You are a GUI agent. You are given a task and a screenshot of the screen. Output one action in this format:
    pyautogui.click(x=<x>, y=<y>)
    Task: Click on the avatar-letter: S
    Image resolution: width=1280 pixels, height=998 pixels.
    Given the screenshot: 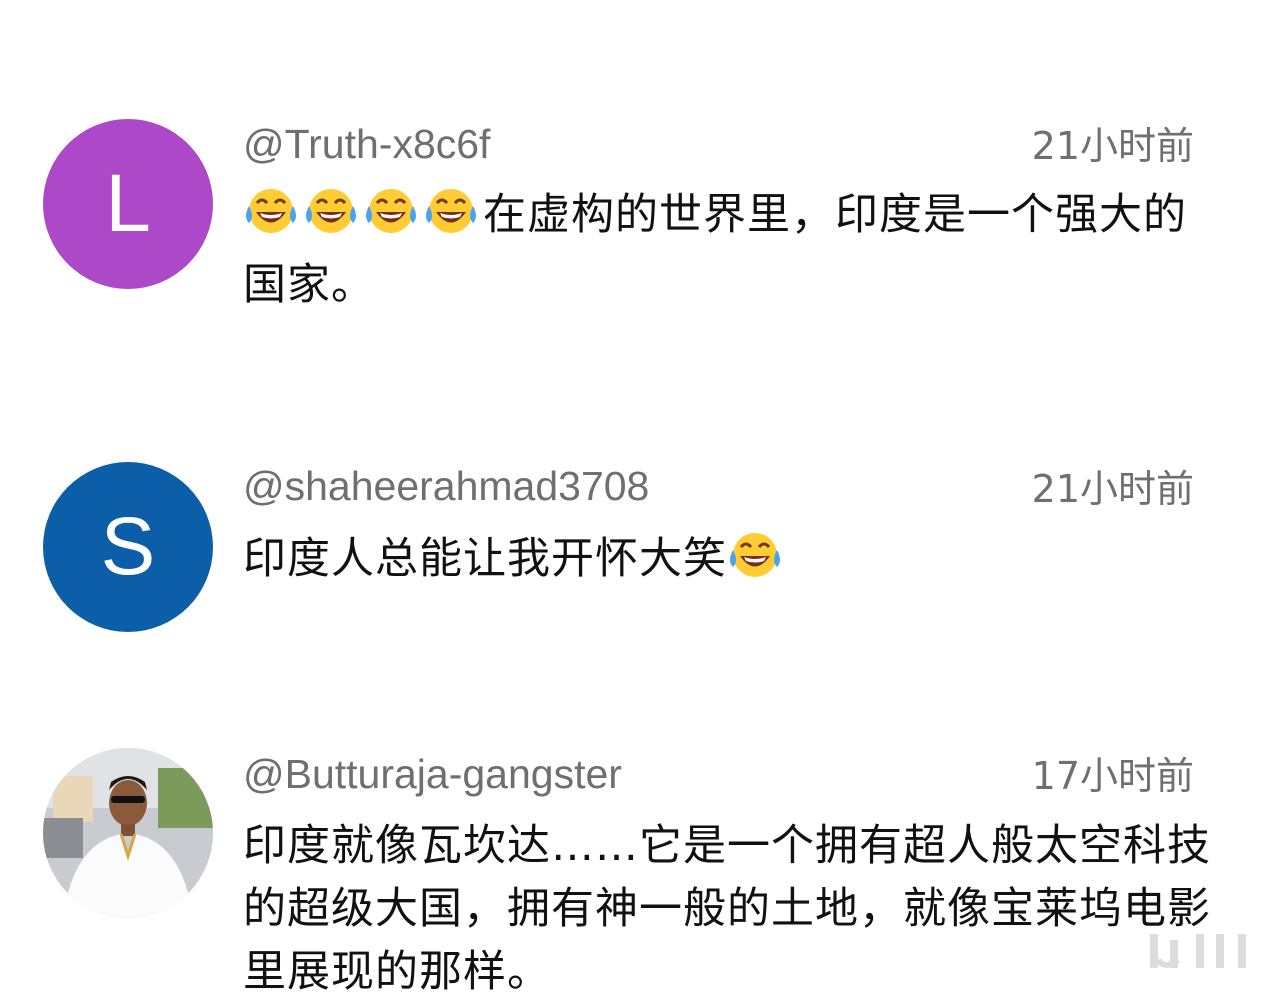 What is the action you would take?
    pyautogui.click(x=128, y=546)
    